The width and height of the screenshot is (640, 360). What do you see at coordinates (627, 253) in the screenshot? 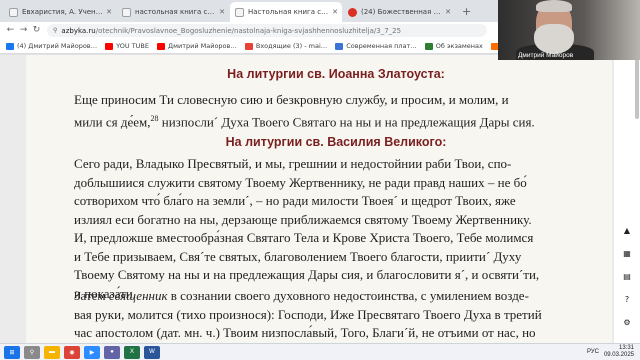
I see `grid-icon: ▦` at bounding box center [627, 253].